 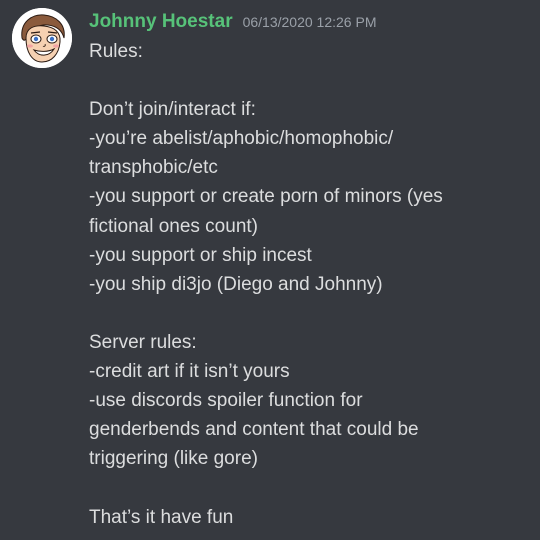 What do you see at coordinates (200, 255) in the screenshot?
I see `message-line: -you support or ship incest` at bounding box center [200, 255].